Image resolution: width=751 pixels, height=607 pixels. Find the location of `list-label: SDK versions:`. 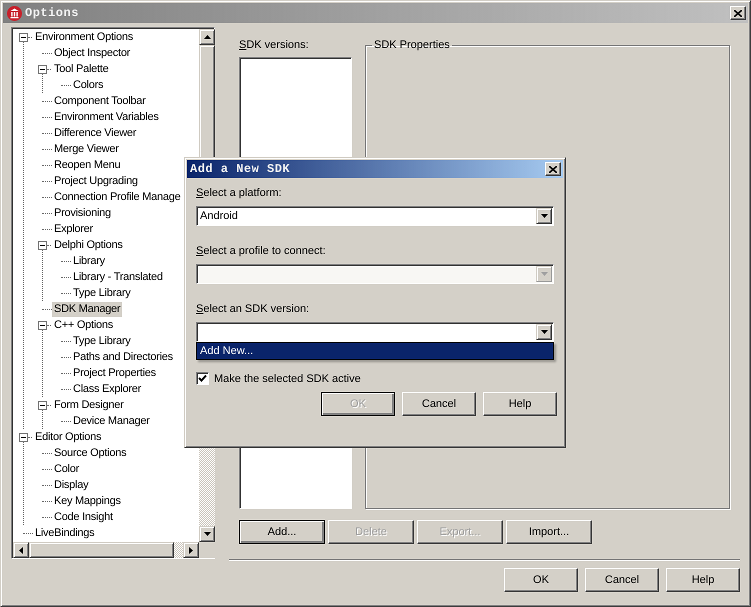

list-label: SDK versions: is located at coordinates (274, 45).